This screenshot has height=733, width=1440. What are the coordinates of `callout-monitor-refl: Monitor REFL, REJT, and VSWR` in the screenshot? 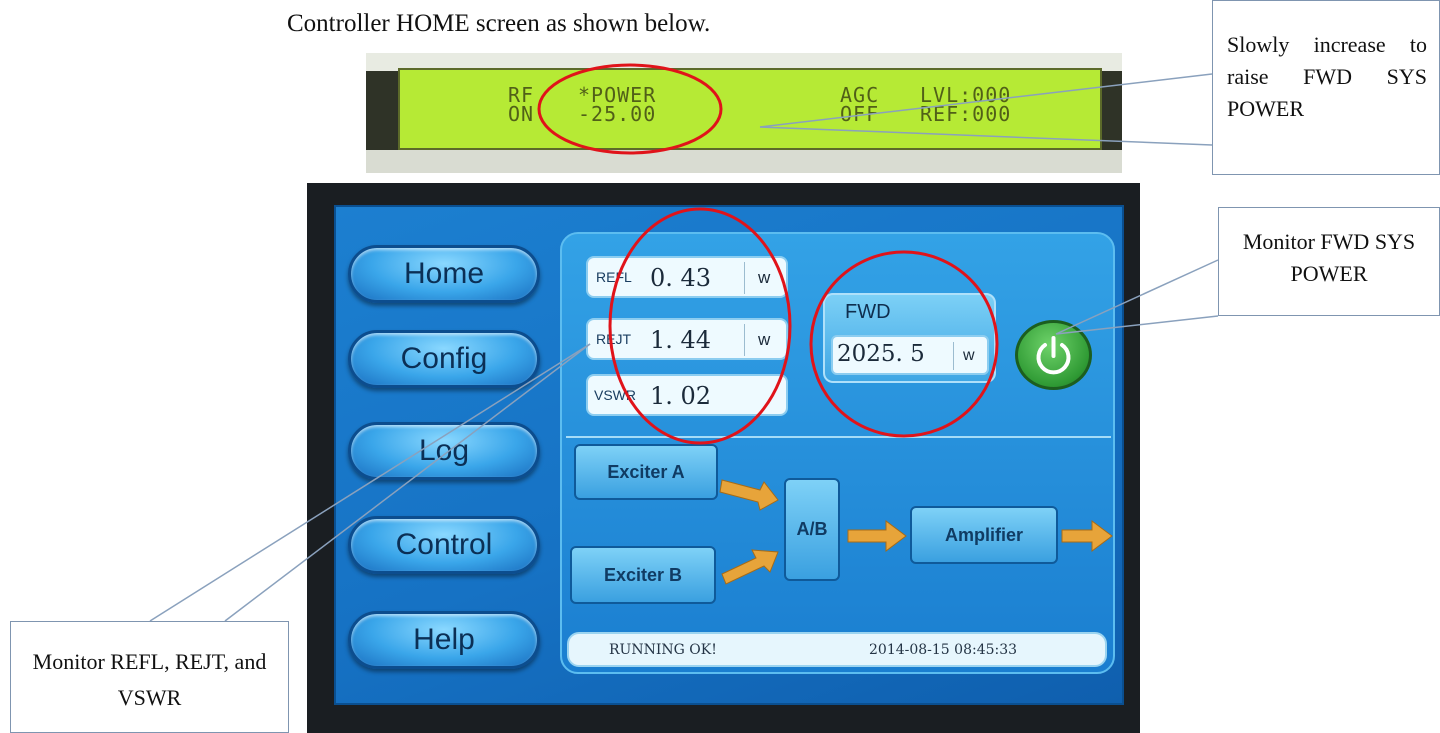 It's located at (149, 677).